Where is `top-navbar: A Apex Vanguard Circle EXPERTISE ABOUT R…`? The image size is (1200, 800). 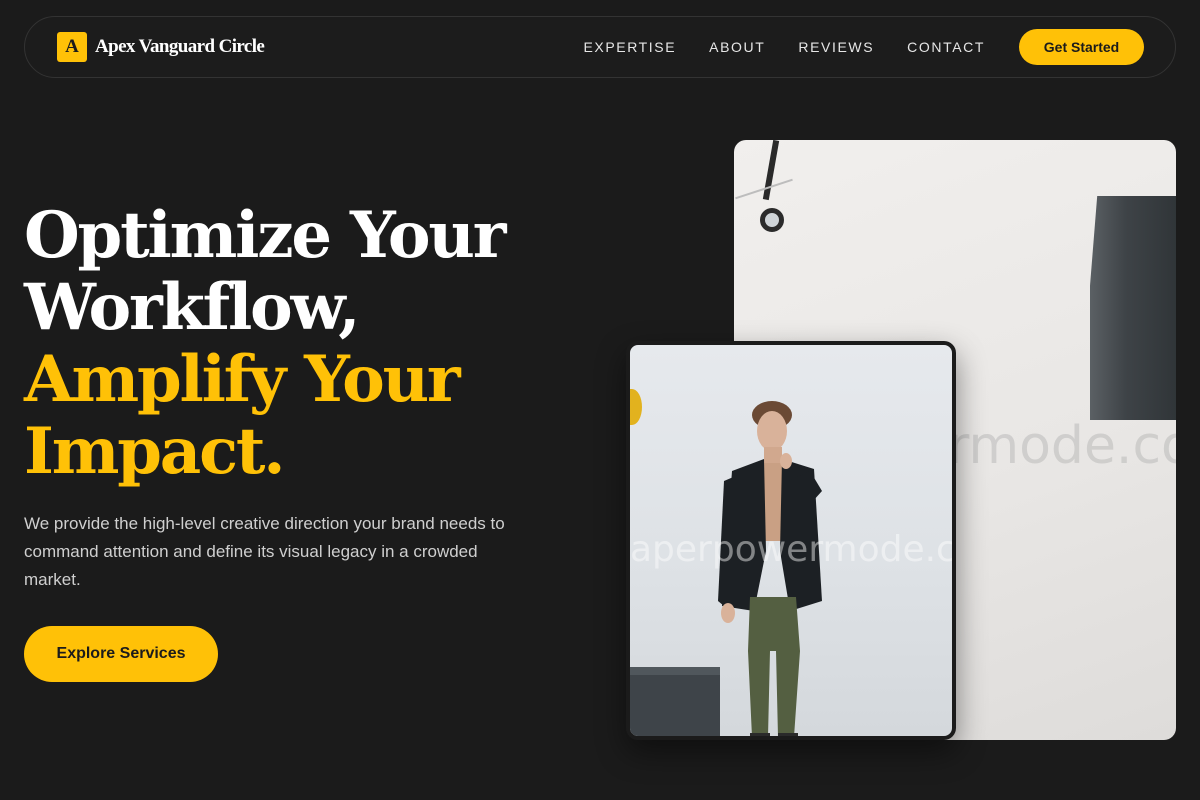 top-navbar: A Apex Vanguard Circle EXPERTISE ABOUT R… is located at coordinates (600, 47).